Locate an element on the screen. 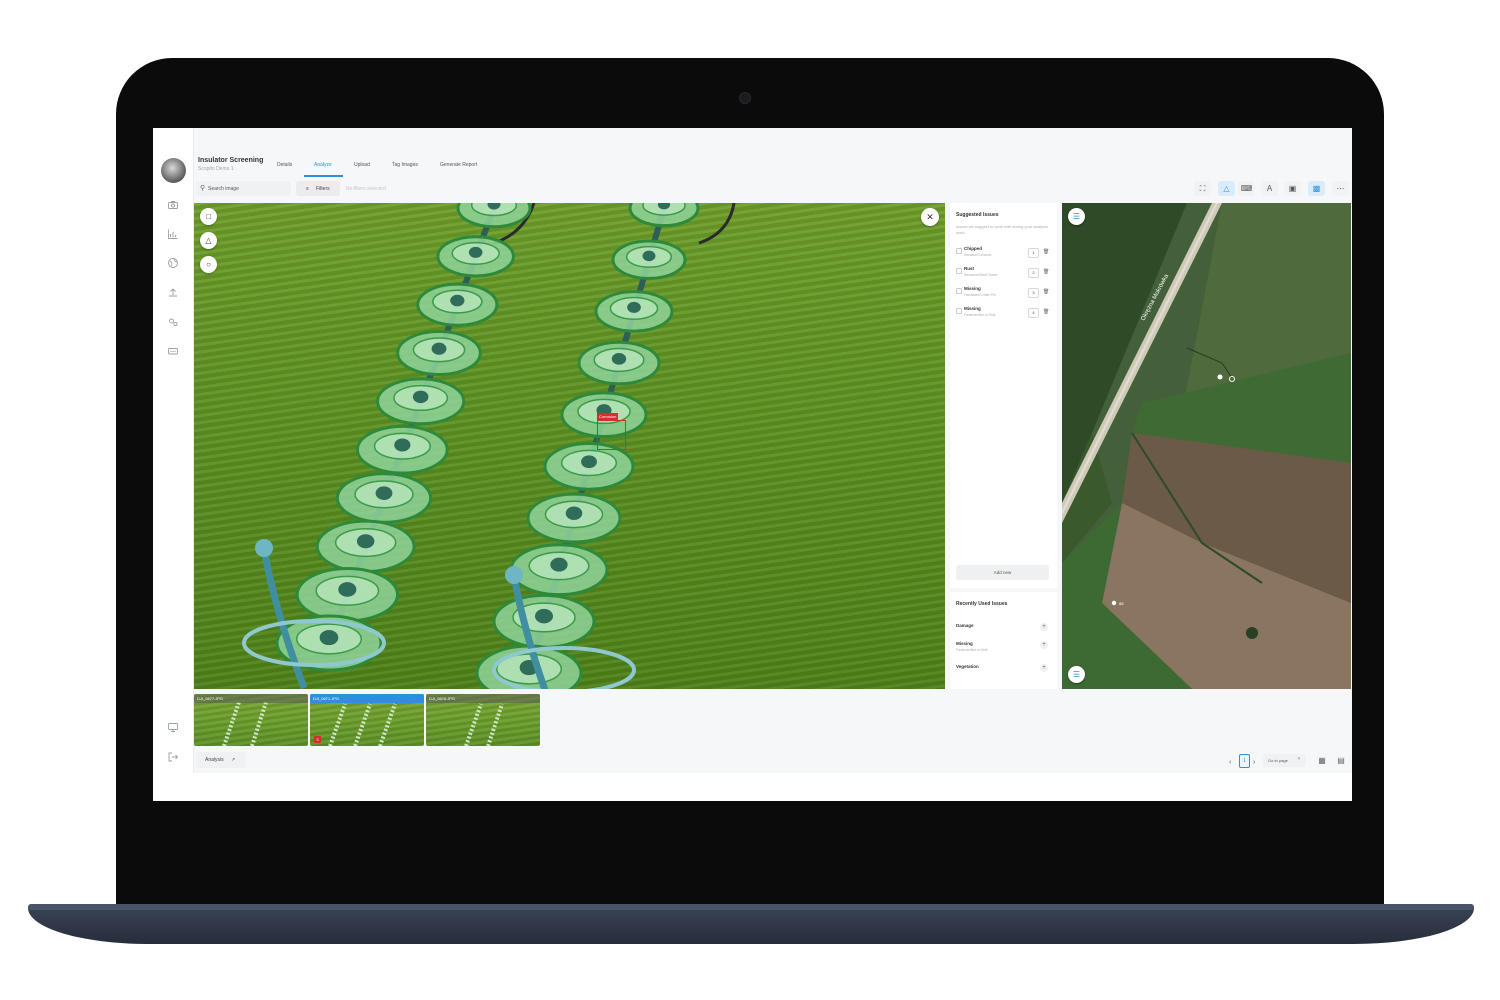 This screenshot has height=1000, width=1500. warning-triangle-icon: △ is located at coordinates (1226, 188).